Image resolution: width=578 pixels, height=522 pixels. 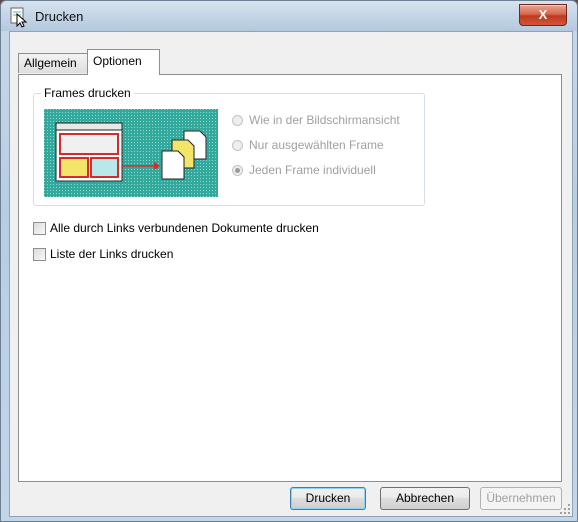 What do you see at coordinates (312, 170) in the screenshot?
I see `radio-label: Jeden Frame individuell` at bounding box center [312, 170].